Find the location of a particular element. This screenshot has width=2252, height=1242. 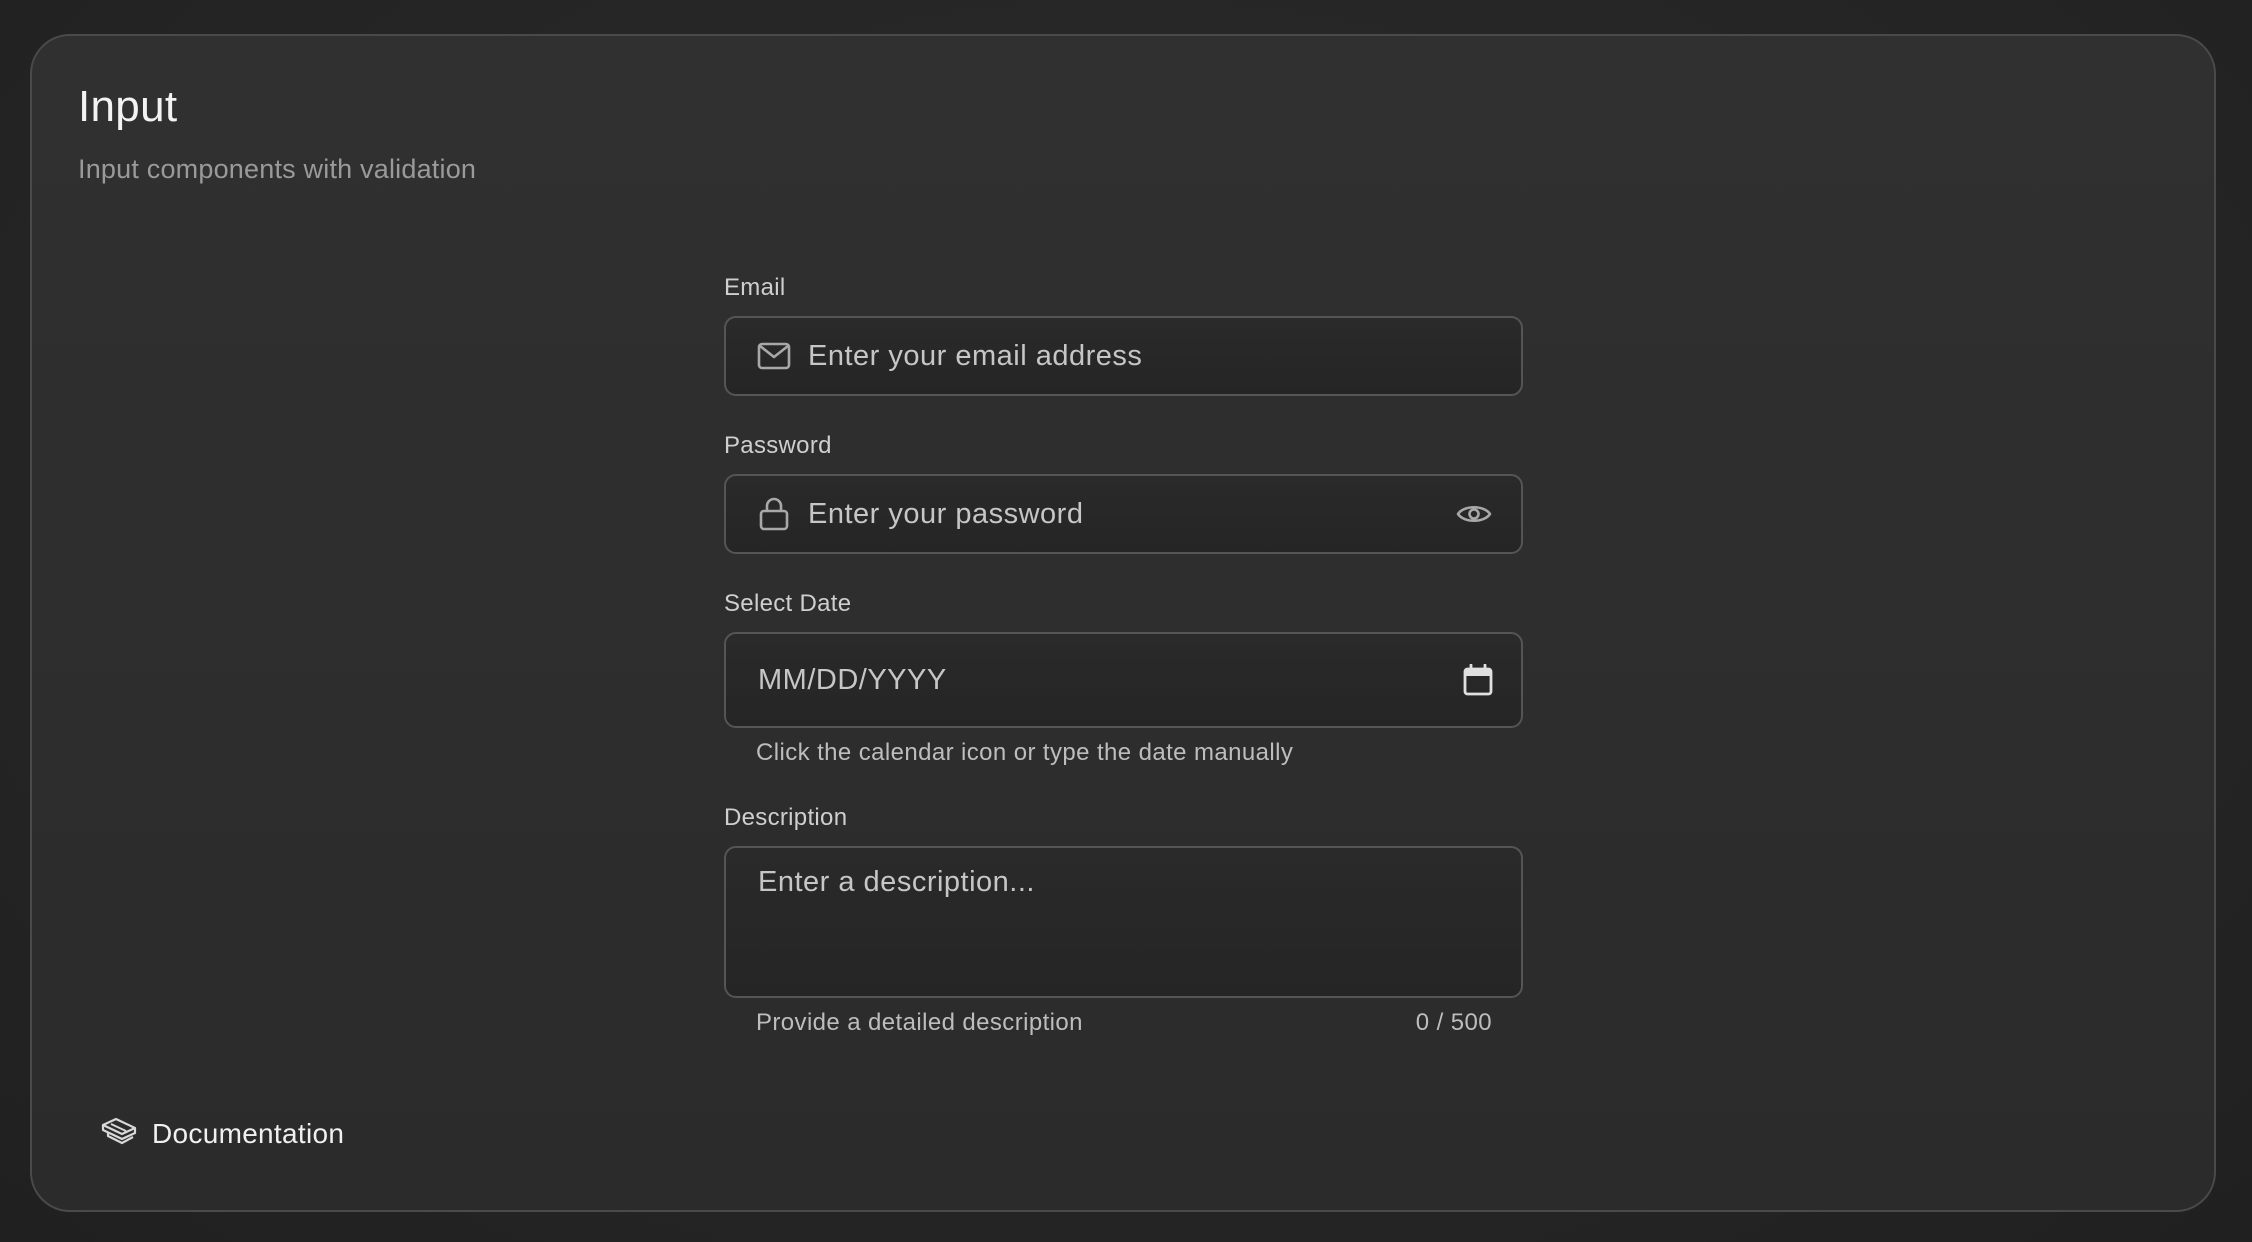

documentation-link: Documentation is located at coordinates (222, 1133).